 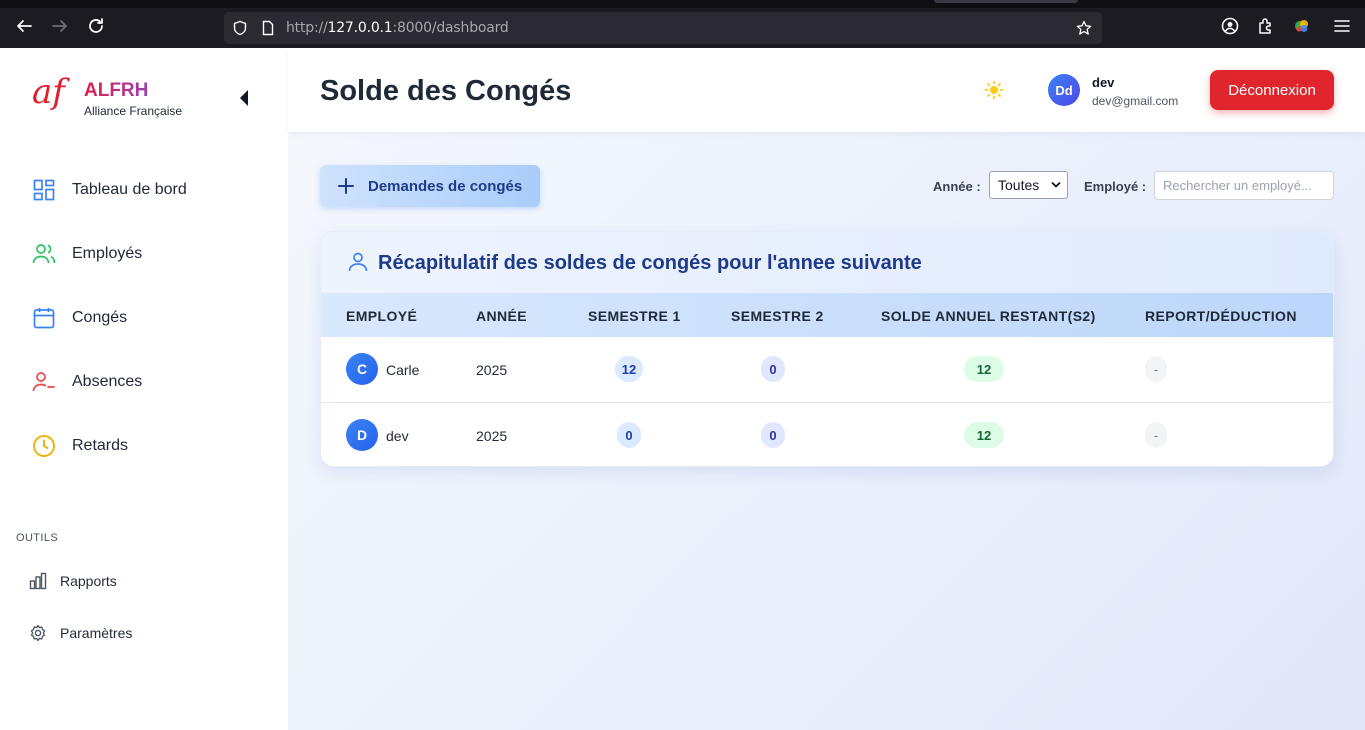 I want to click on brand-name: ALFRH, so click(x=116, y=90).